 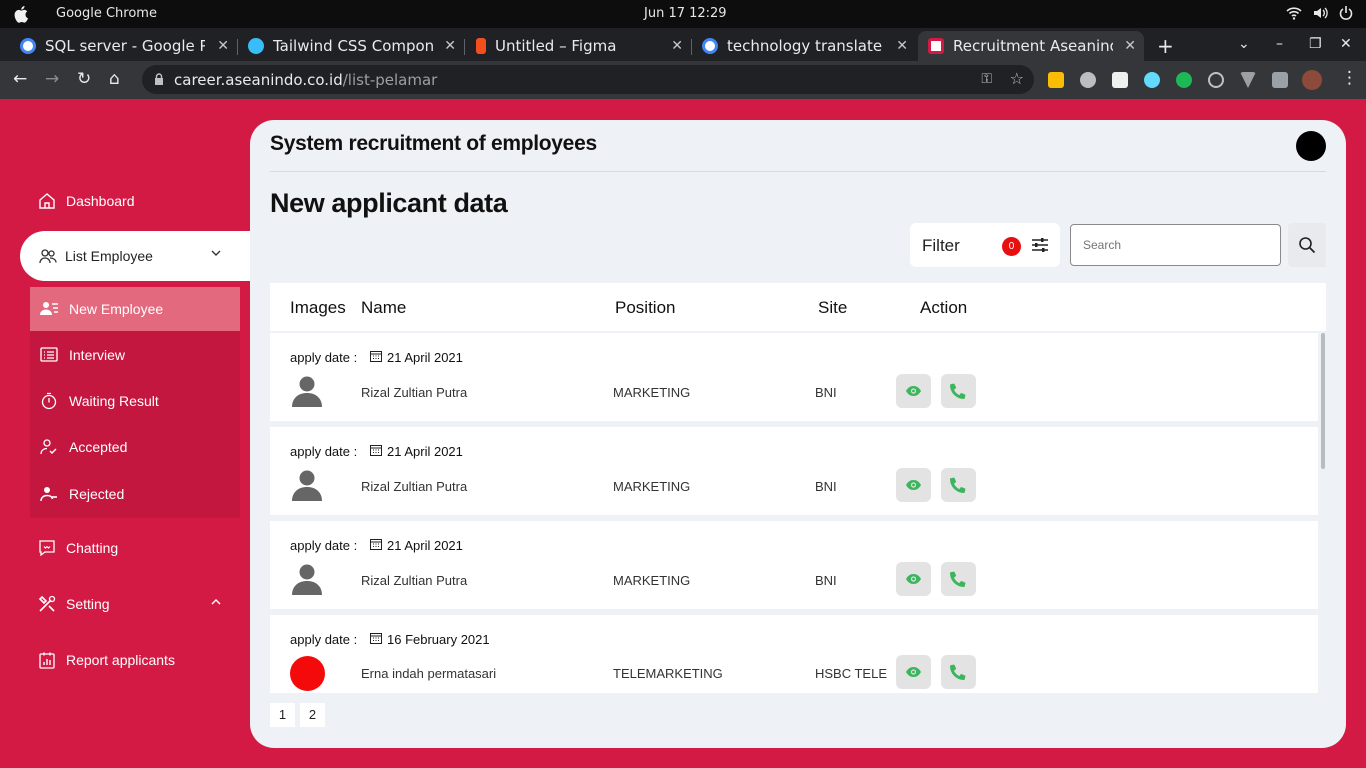 I want to click on chevron-down-icon, so click(x=216, y=253).